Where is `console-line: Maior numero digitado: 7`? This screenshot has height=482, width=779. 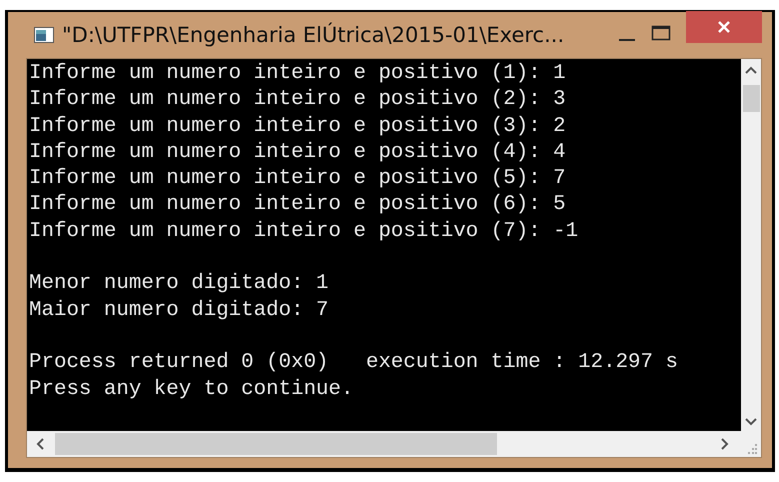
console-line: Maior numero digitado: 7 is located at coordinates (179, 311).